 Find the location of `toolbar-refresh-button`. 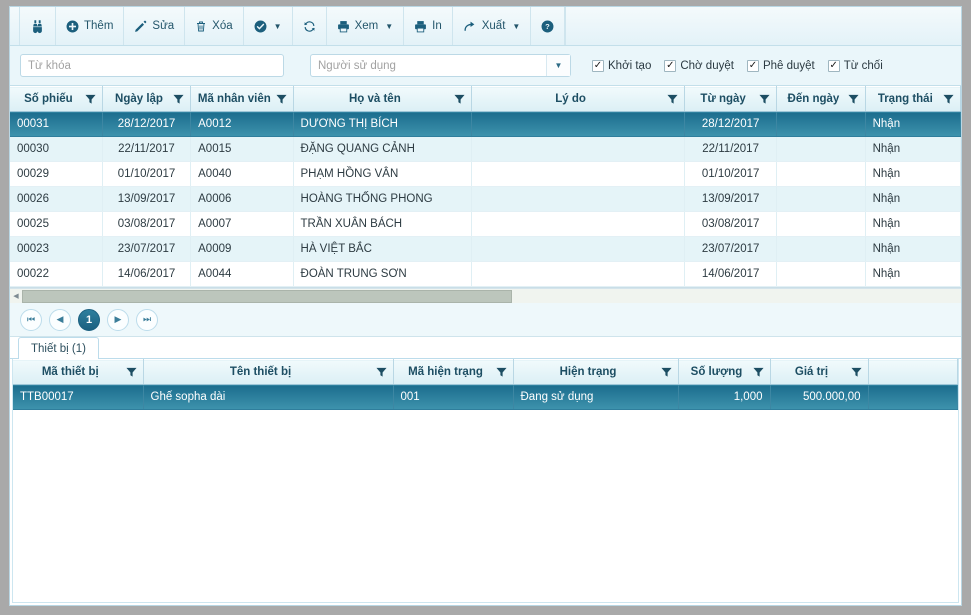

toolbar-refresh-button is located at coordinates (310, 26).